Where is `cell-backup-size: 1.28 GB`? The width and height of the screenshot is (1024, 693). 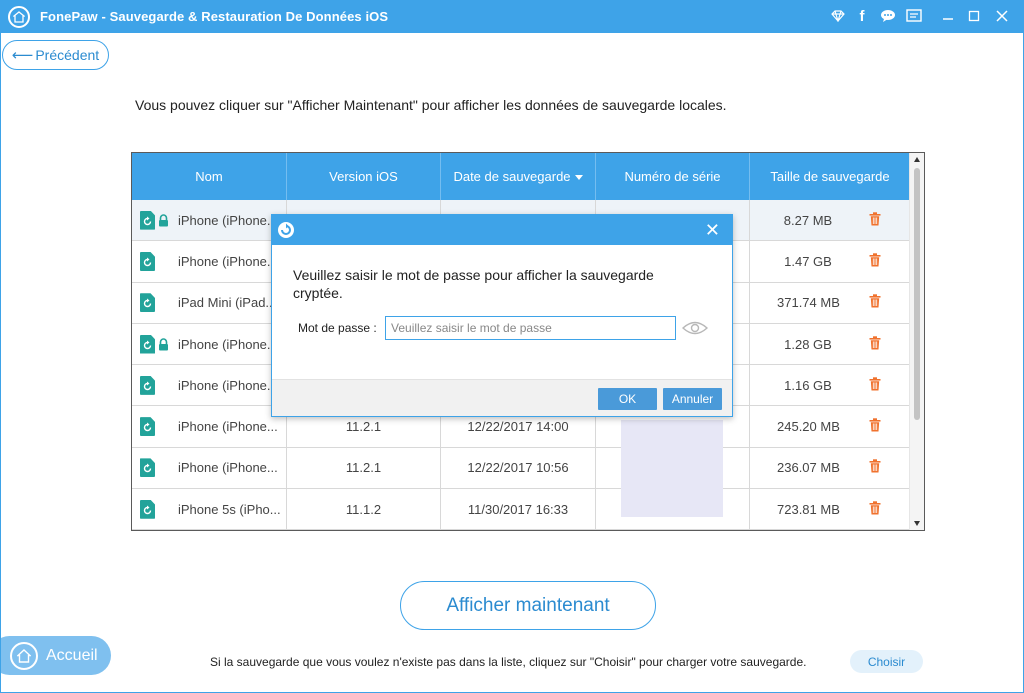
cell-backup-size: 1.28 GB is located at coordinates (830, 344).